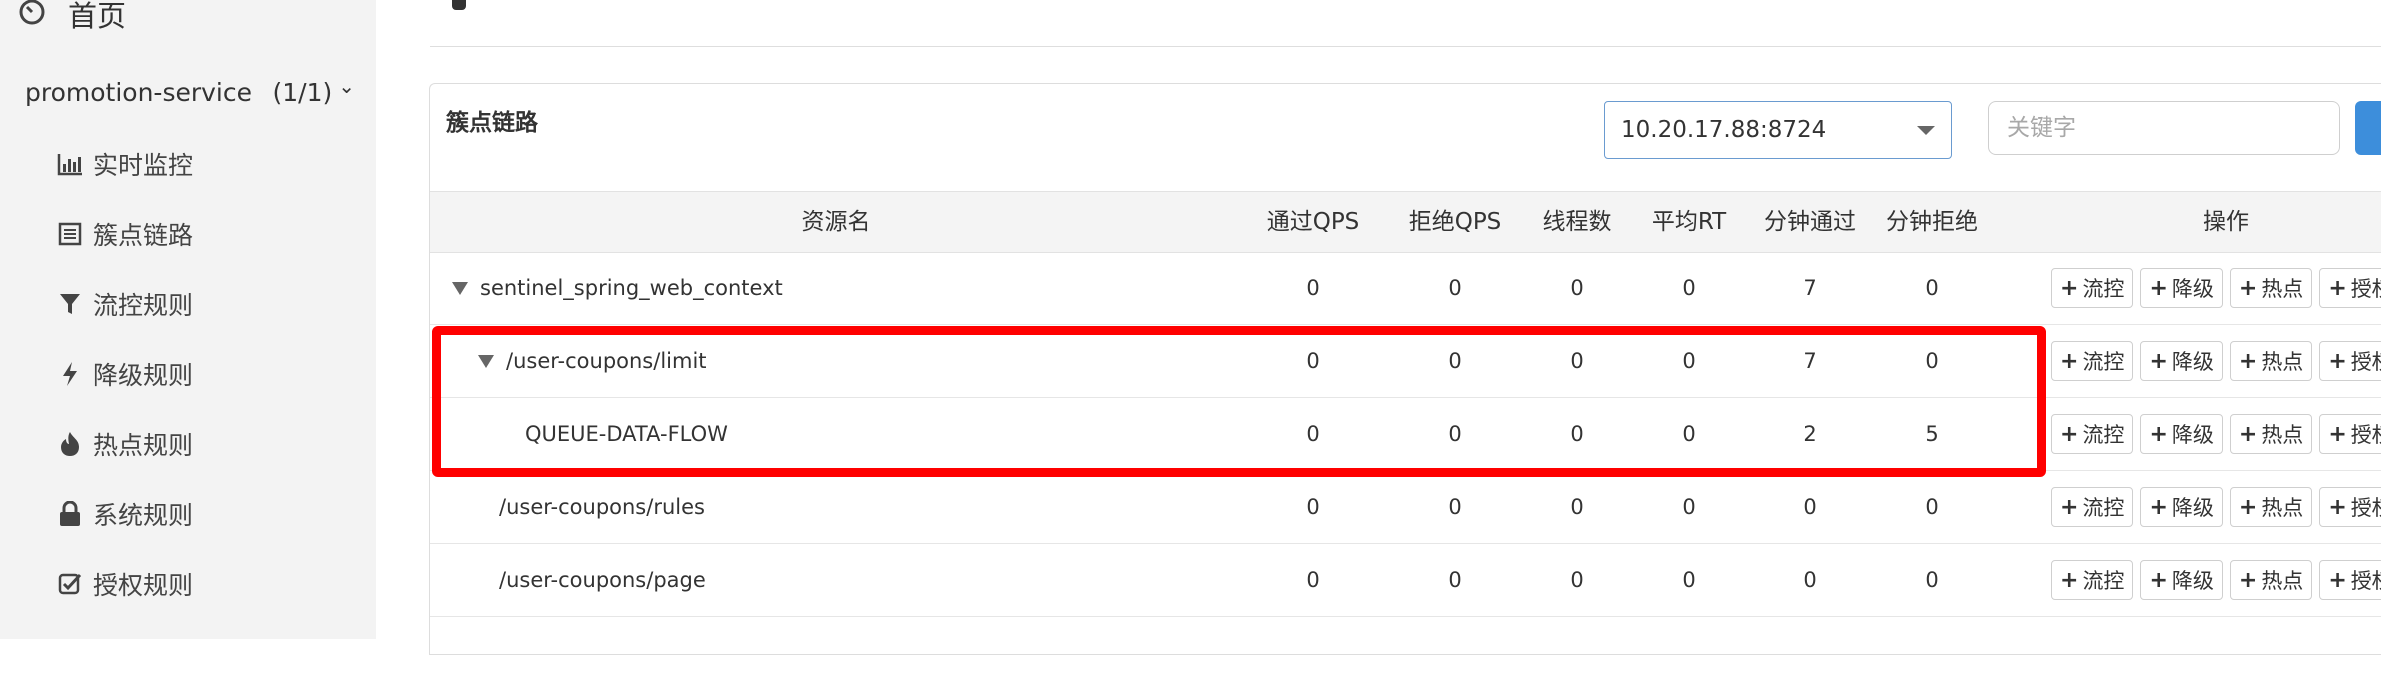 This screenshot has width=2381, height=689. Describe the element at coordinates (32, 15) in the screenshot. I see `dashboard-icon` at that location.